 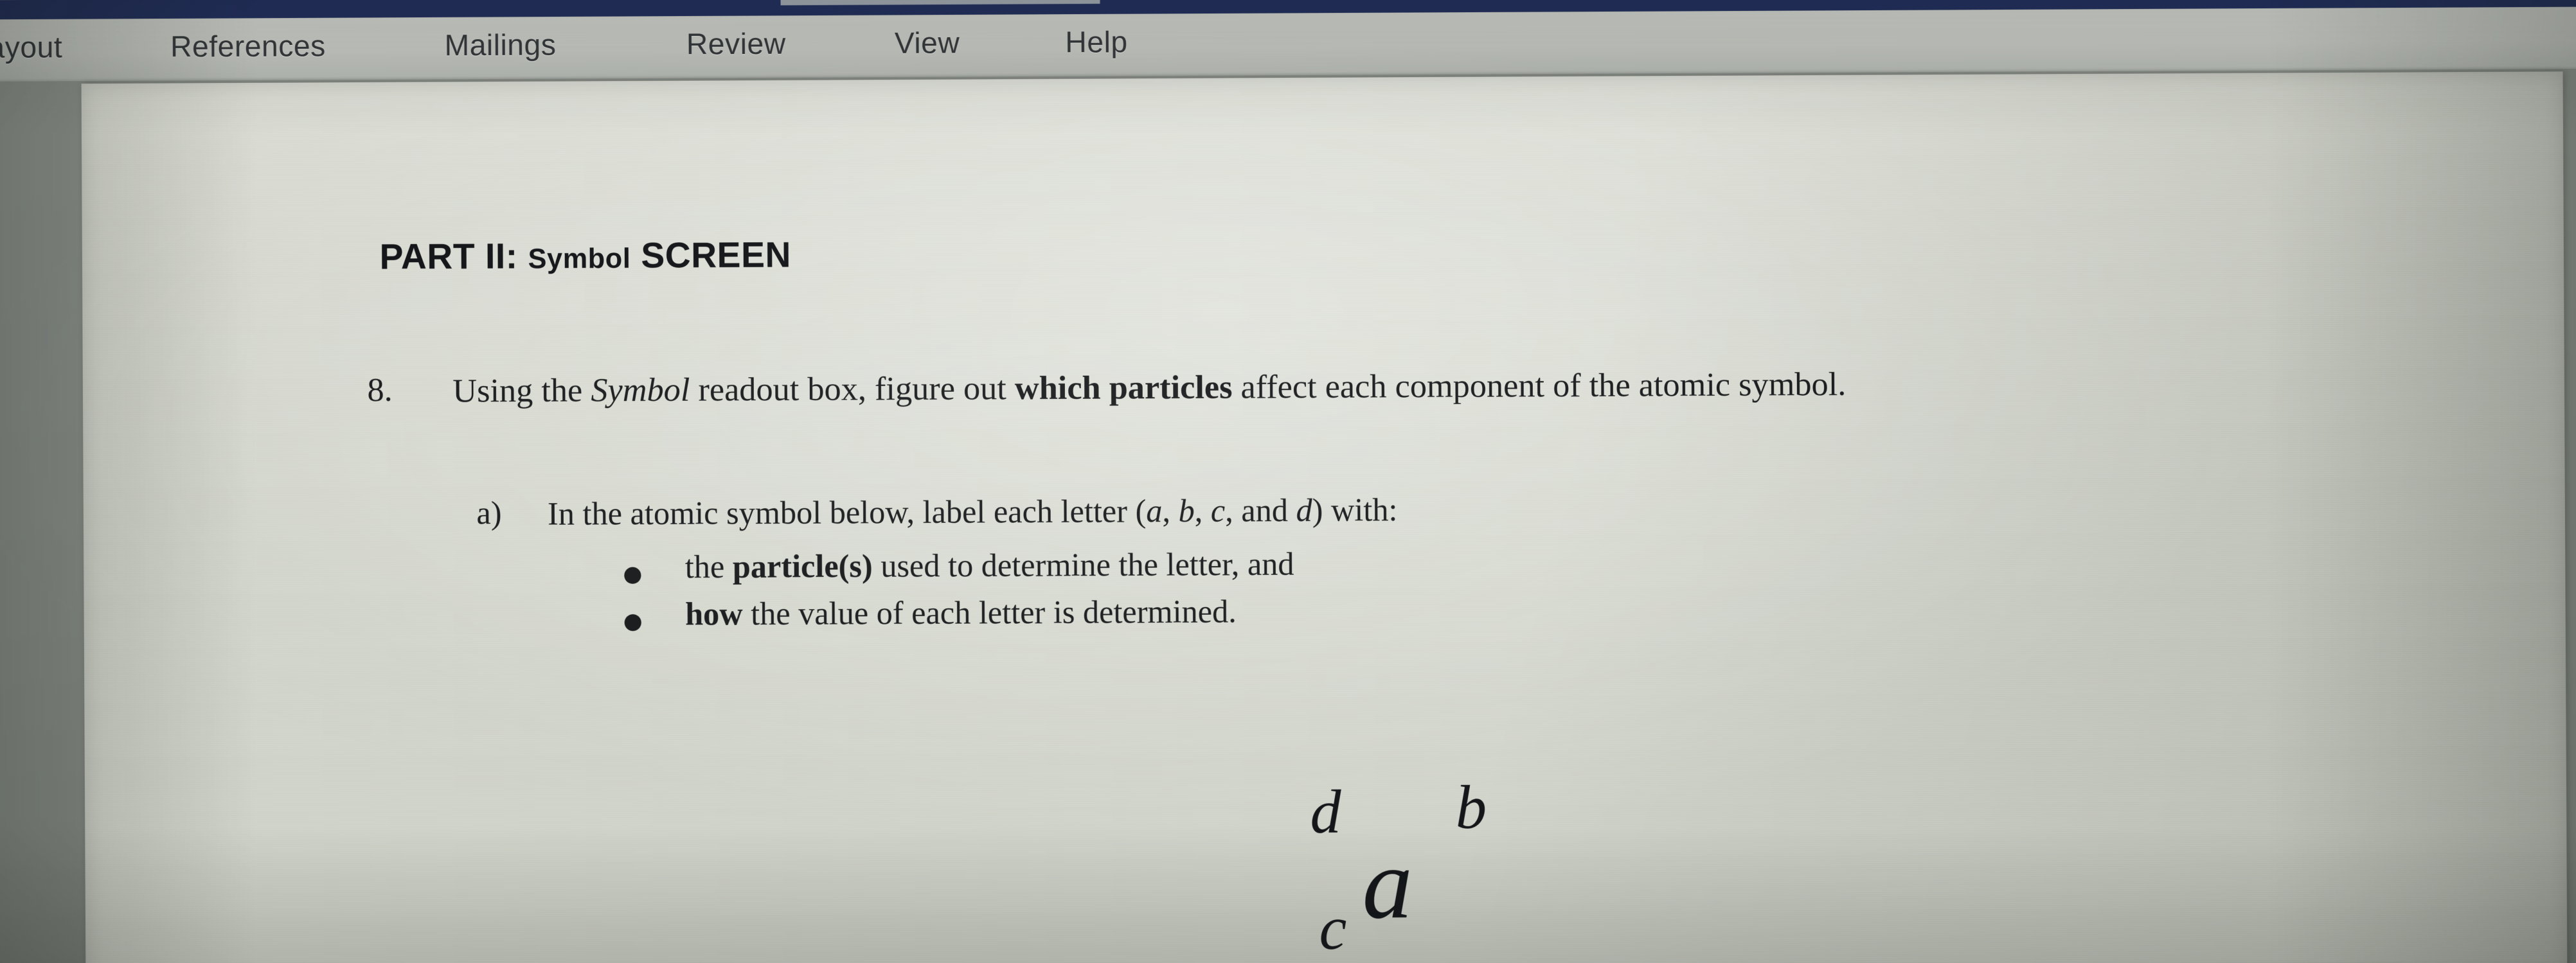 I want to click on heading-rest: SCREEN, so click(x=711, y=255).